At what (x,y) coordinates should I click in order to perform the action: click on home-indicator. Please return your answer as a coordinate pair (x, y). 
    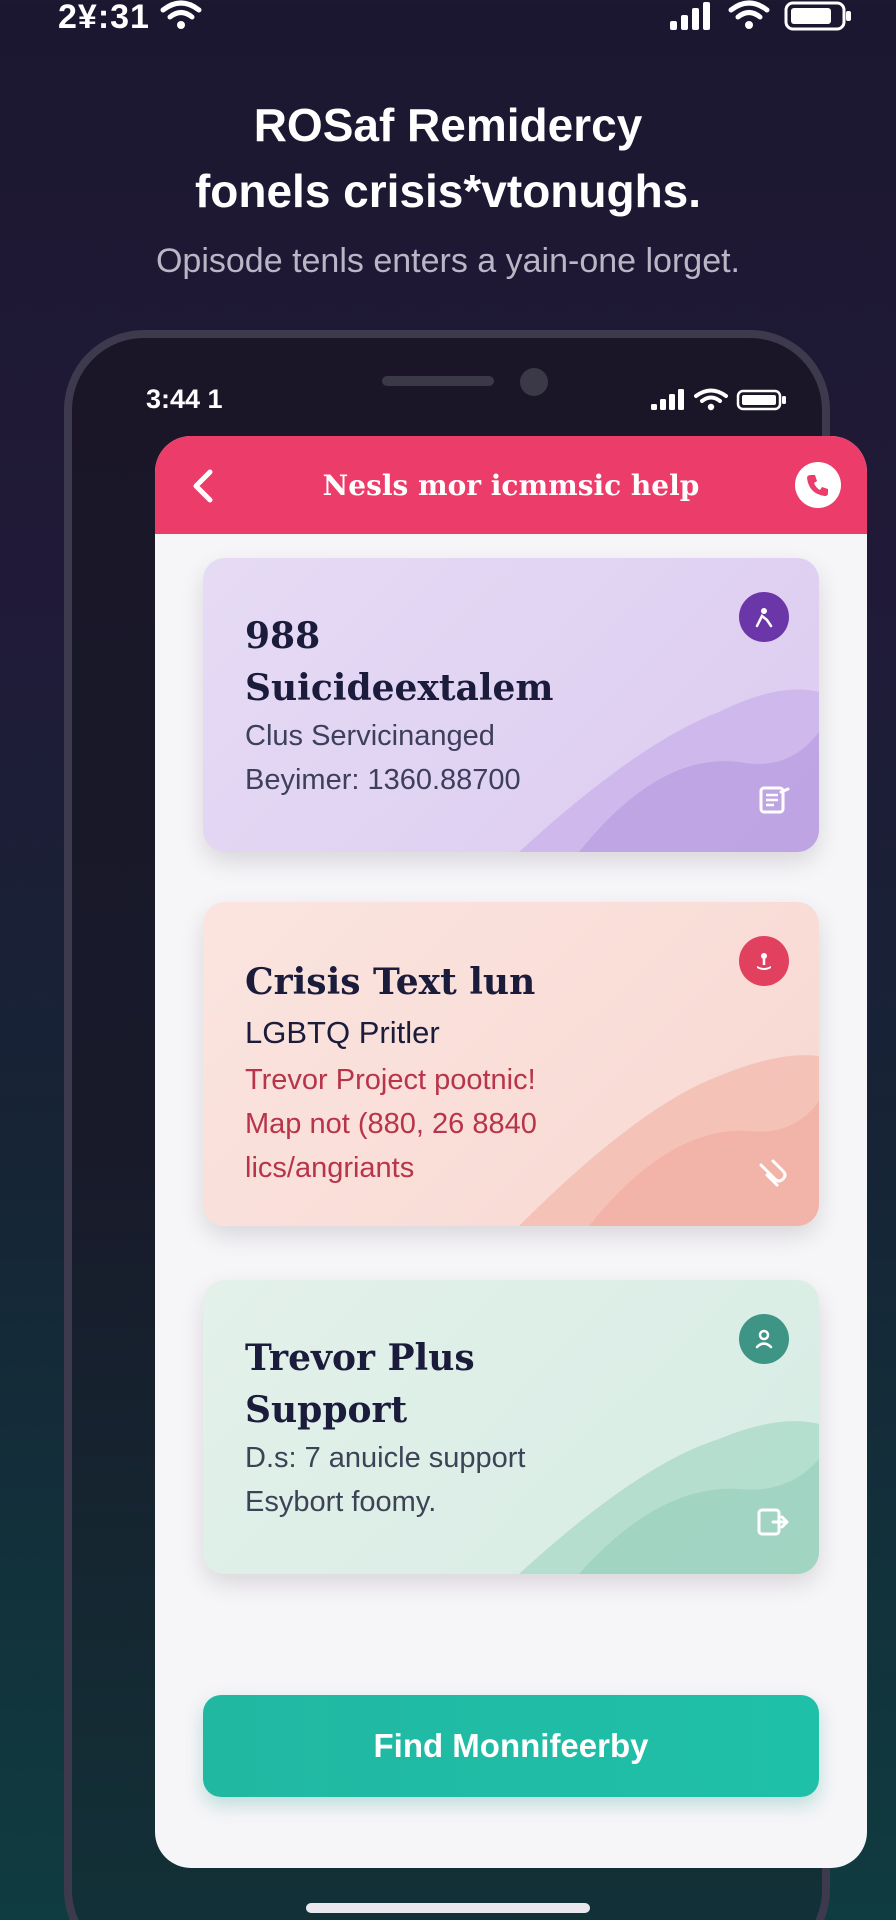
    Looking at the image, I should click on (448, 1908).